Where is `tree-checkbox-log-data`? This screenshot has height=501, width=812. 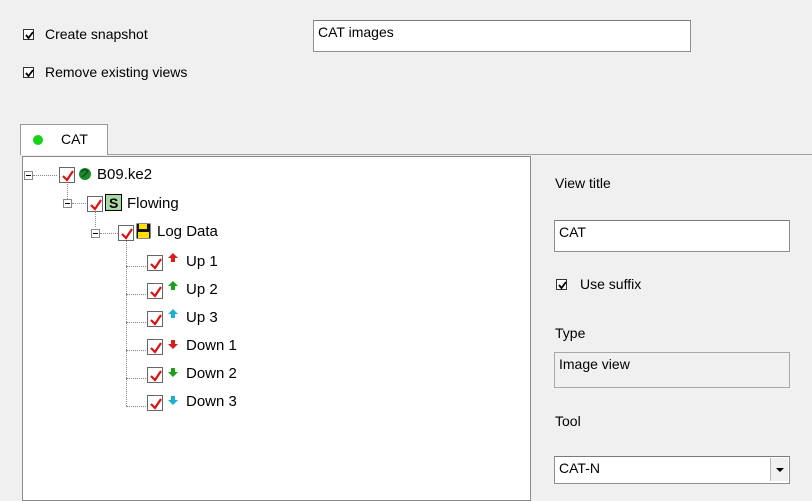 tree-checkbox-log-data is located at coordinates (126, 233).